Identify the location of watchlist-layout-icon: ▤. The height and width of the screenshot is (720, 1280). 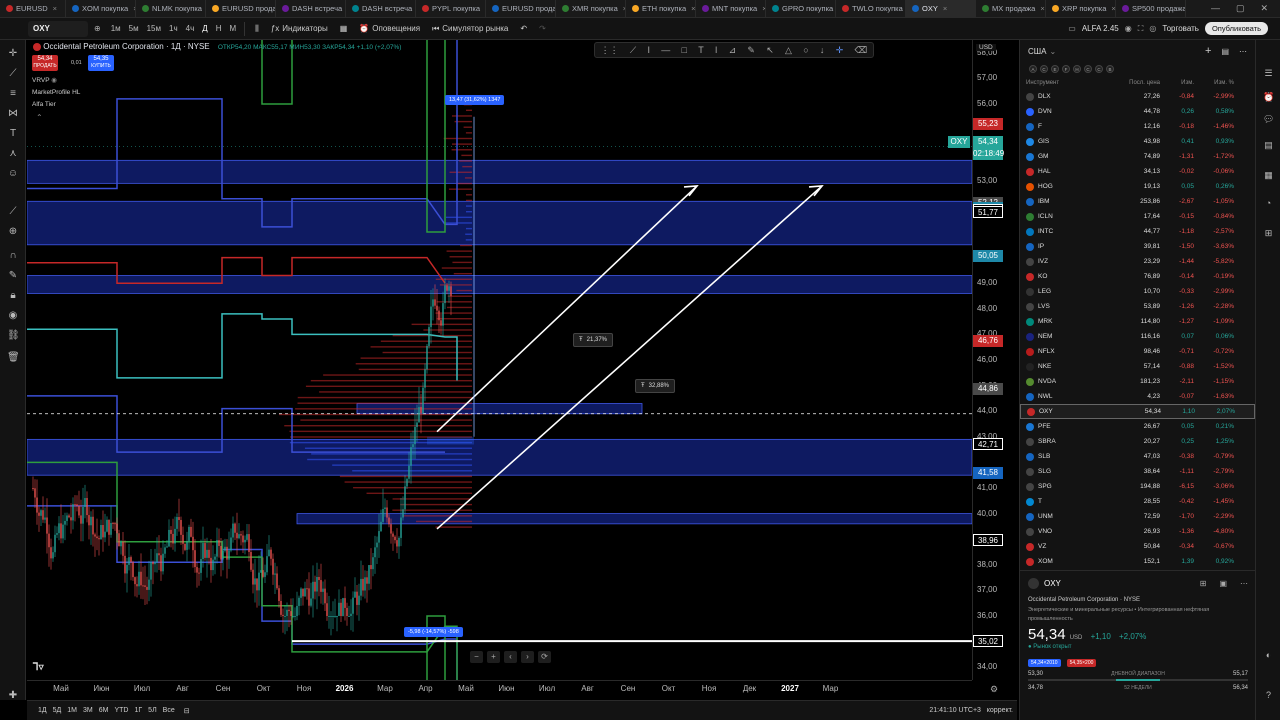
(1225, 51).